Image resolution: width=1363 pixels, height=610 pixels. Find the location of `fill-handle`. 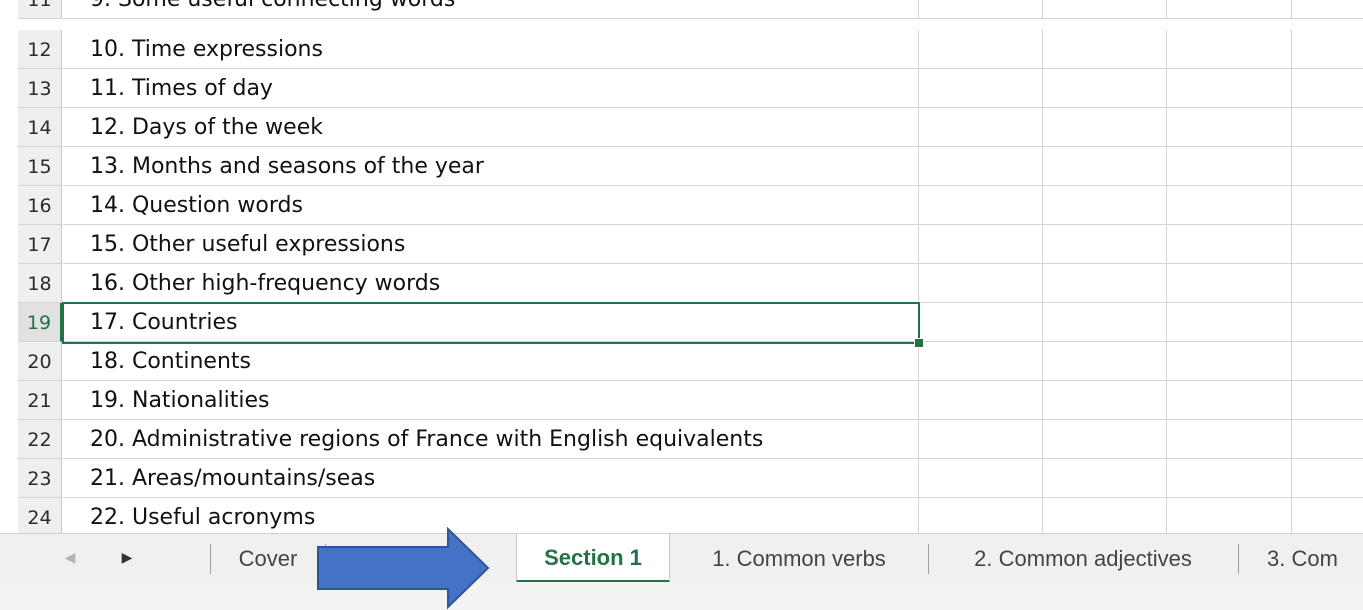

fill-handle is located at coordinates (919, 343).